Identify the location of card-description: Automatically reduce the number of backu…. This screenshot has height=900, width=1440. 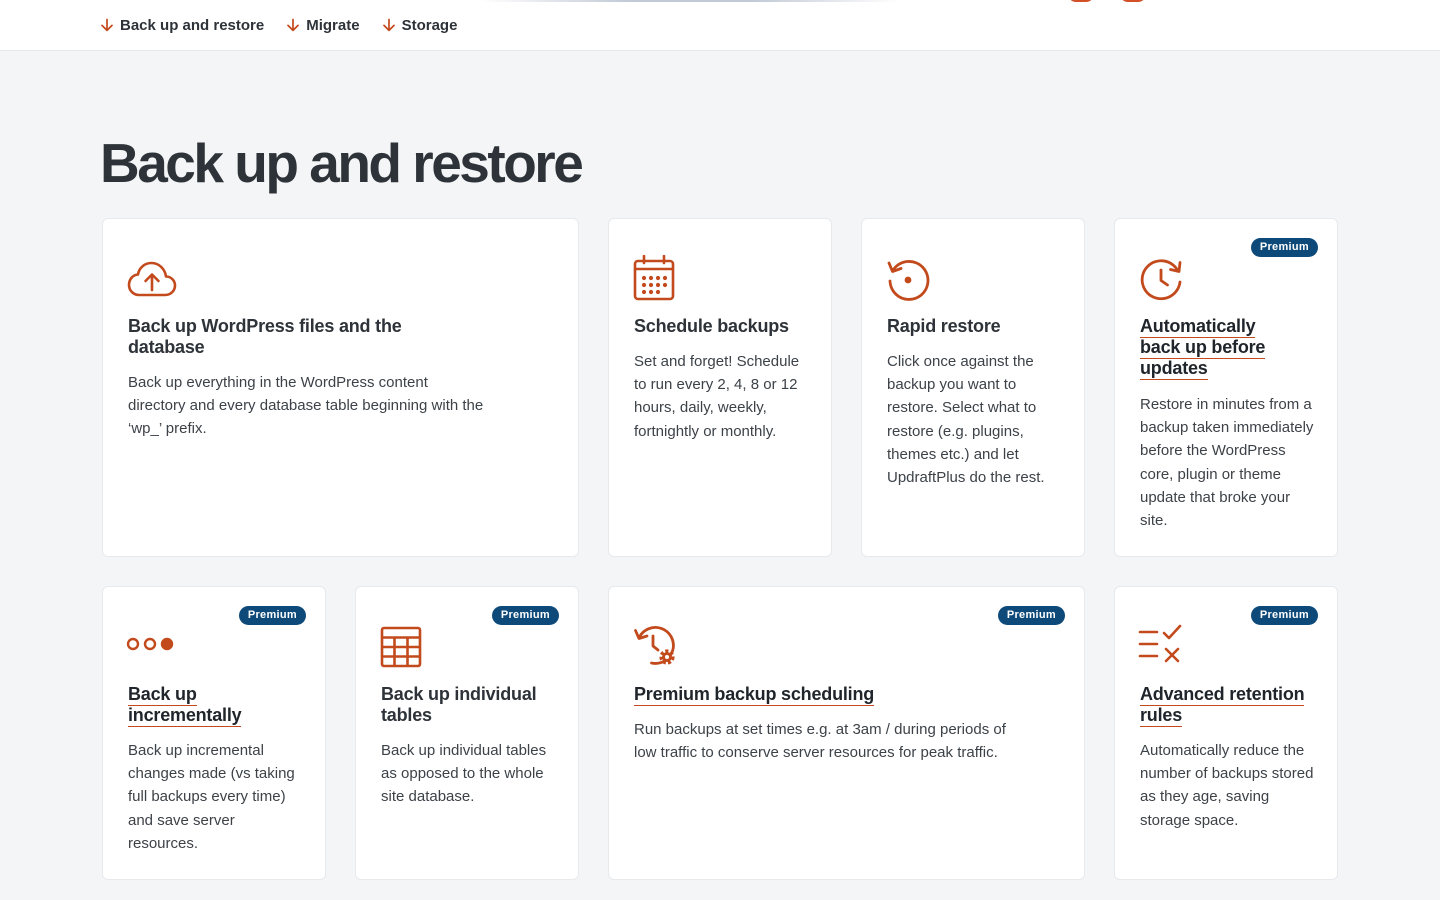
(1227, 785).